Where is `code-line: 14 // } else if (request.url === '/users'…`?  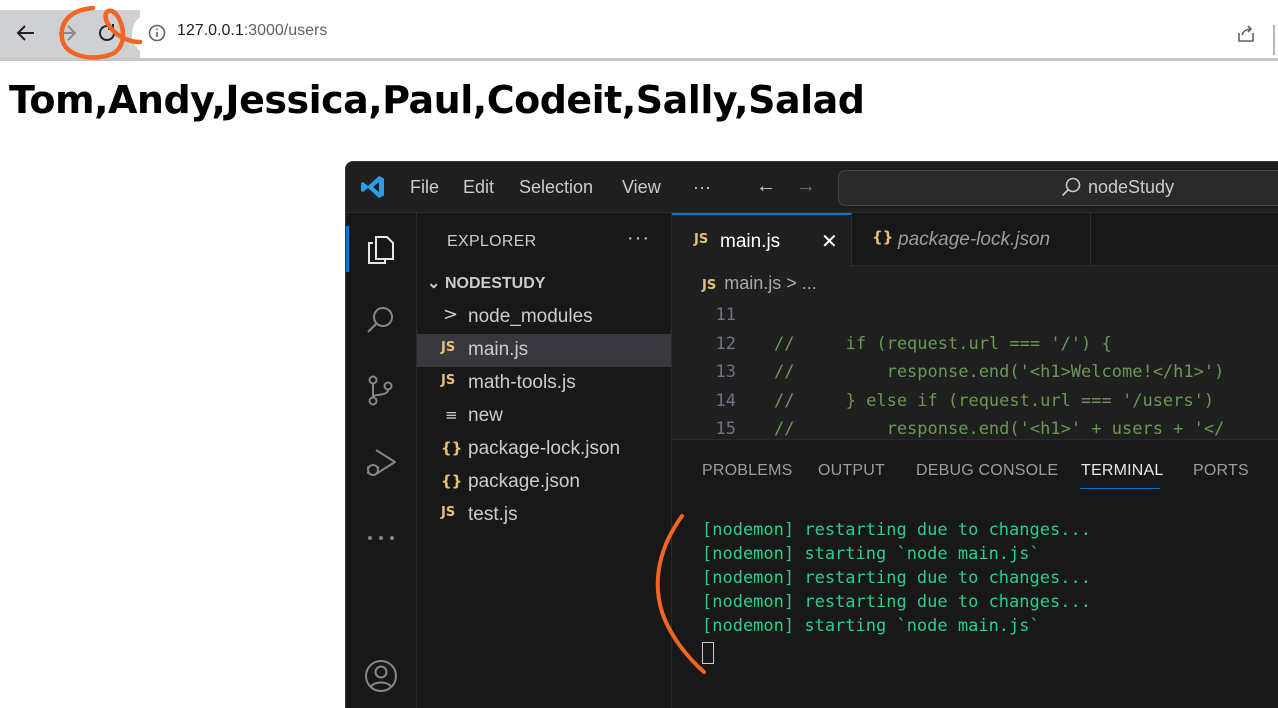 code-line: 14 // } else if (request.url === '/users'… is located at coordinates (975, 405).